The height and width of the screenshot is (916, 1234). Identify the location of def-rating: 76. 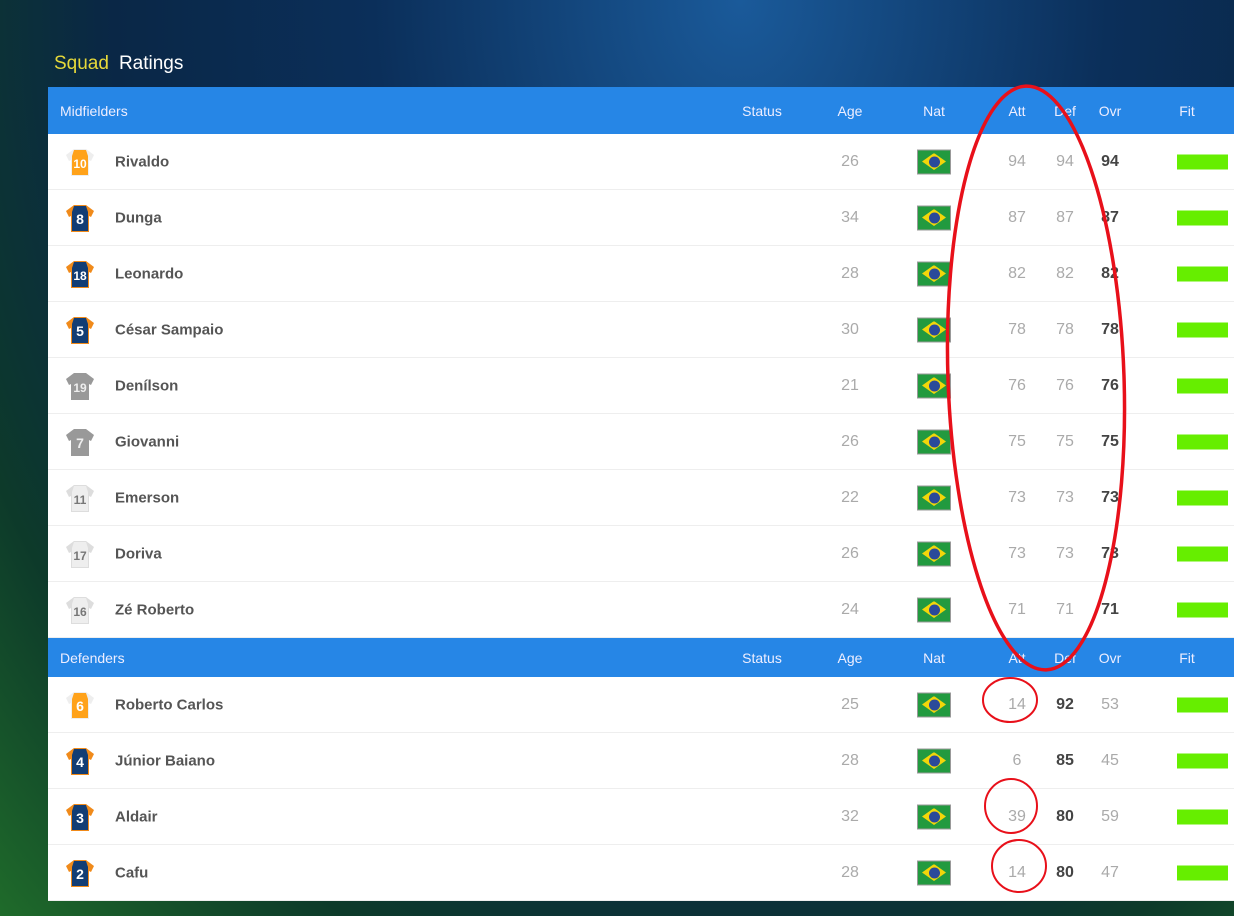
(1065, 385).